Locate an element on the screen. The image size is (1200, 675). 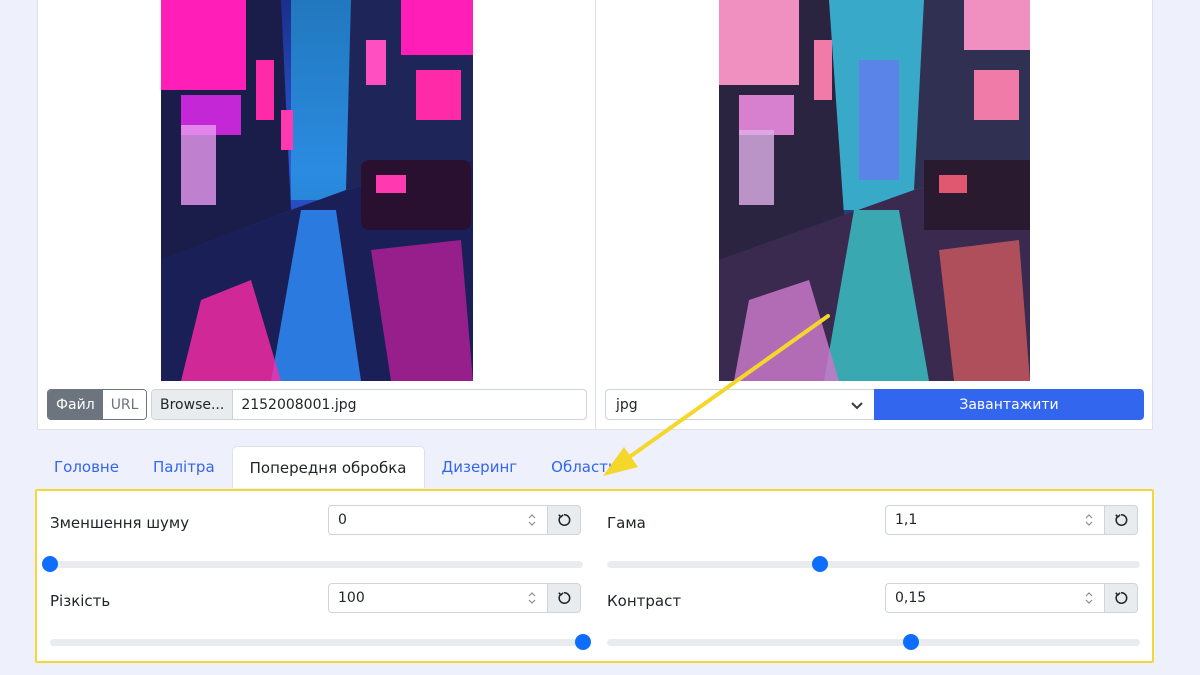
source-toggle: Файл URL is located at coordinates (97, 404).